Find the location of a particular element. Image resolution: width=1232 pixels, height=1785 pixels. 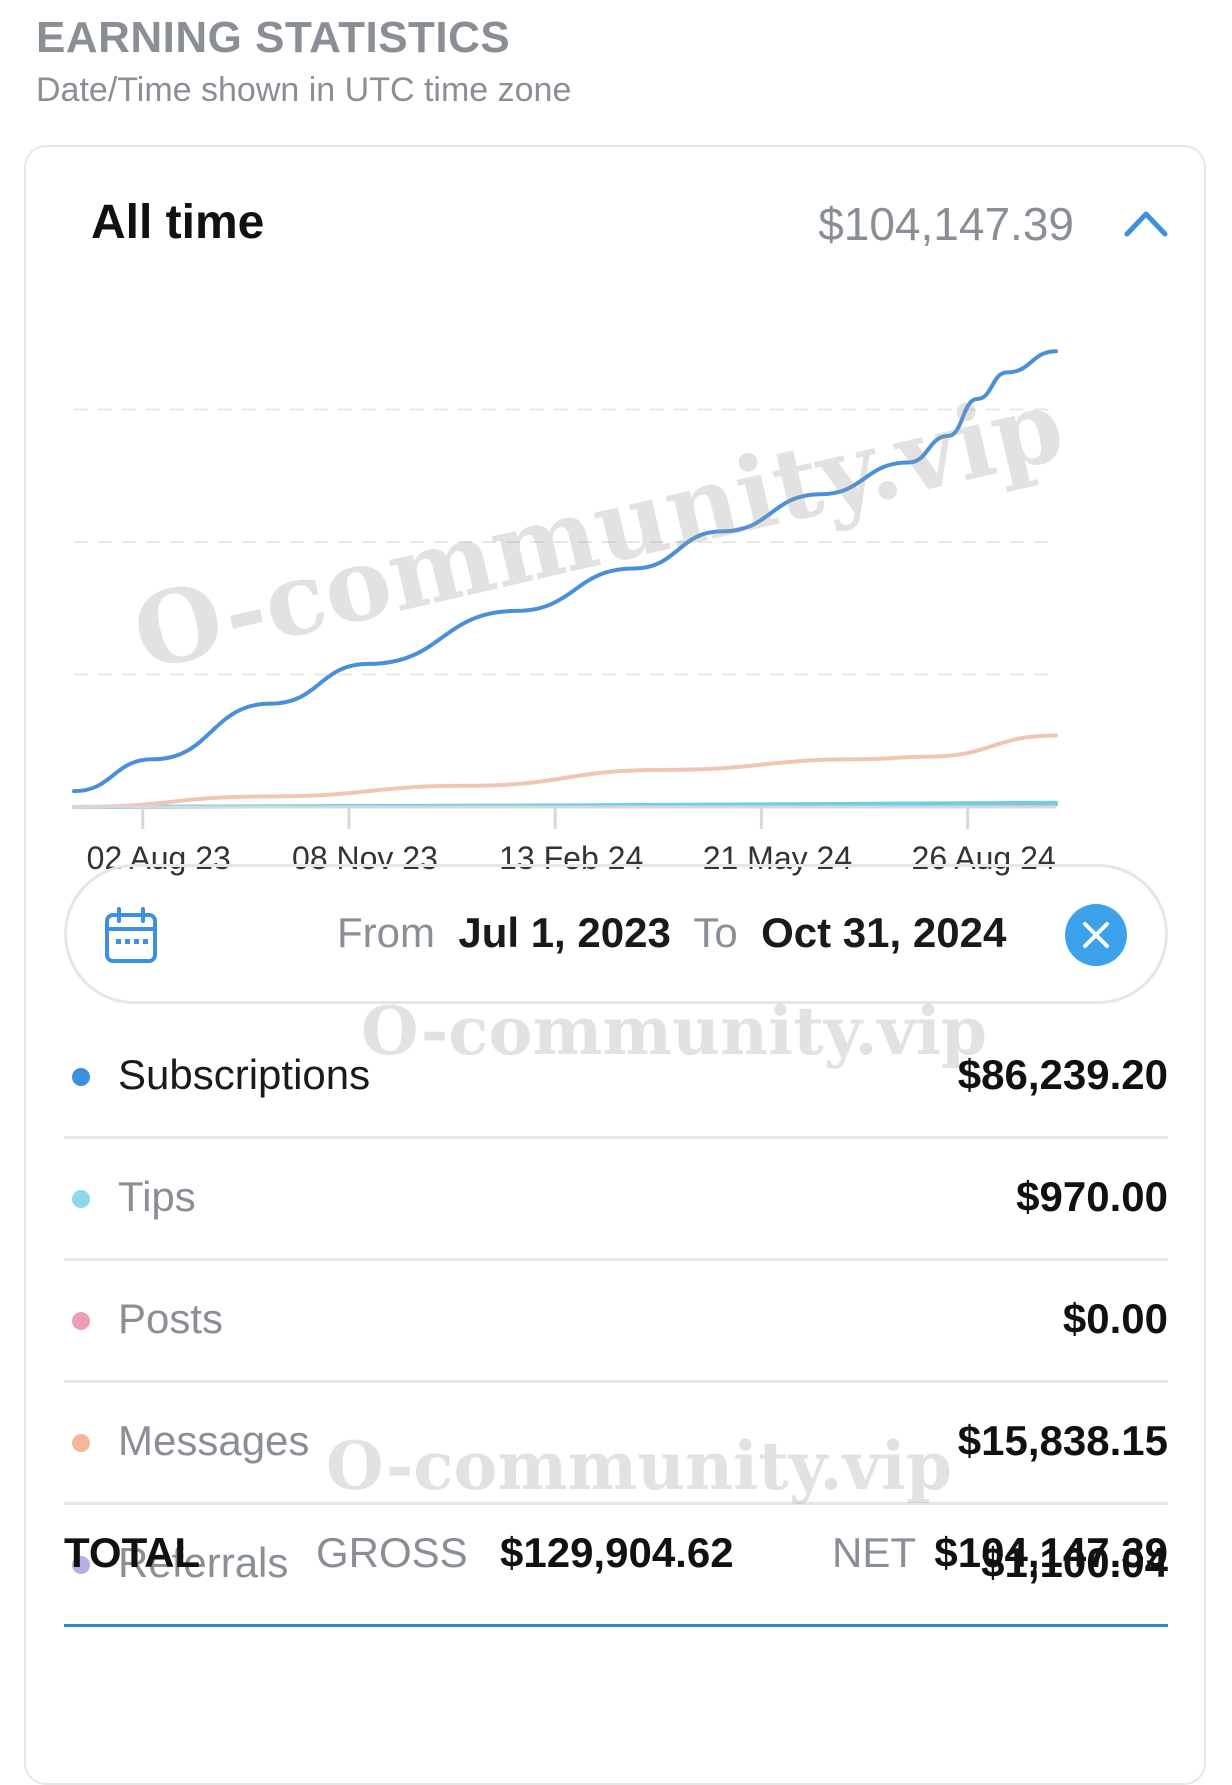

close-icon is located at coordinates (1096, 935).